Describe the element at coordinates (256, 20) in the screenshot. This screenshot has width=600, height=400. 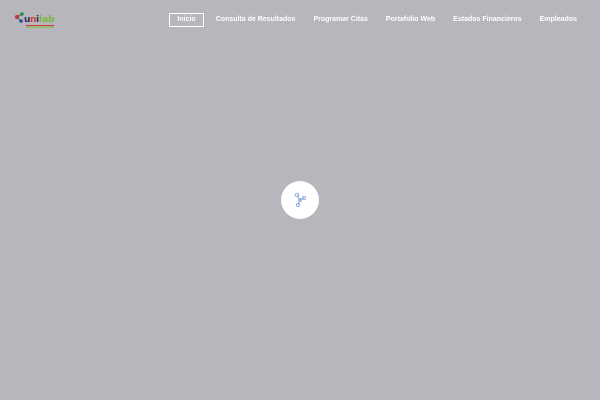
I see `nav-item-consulta-de-resultados: Consulta de Resultados` at that location.